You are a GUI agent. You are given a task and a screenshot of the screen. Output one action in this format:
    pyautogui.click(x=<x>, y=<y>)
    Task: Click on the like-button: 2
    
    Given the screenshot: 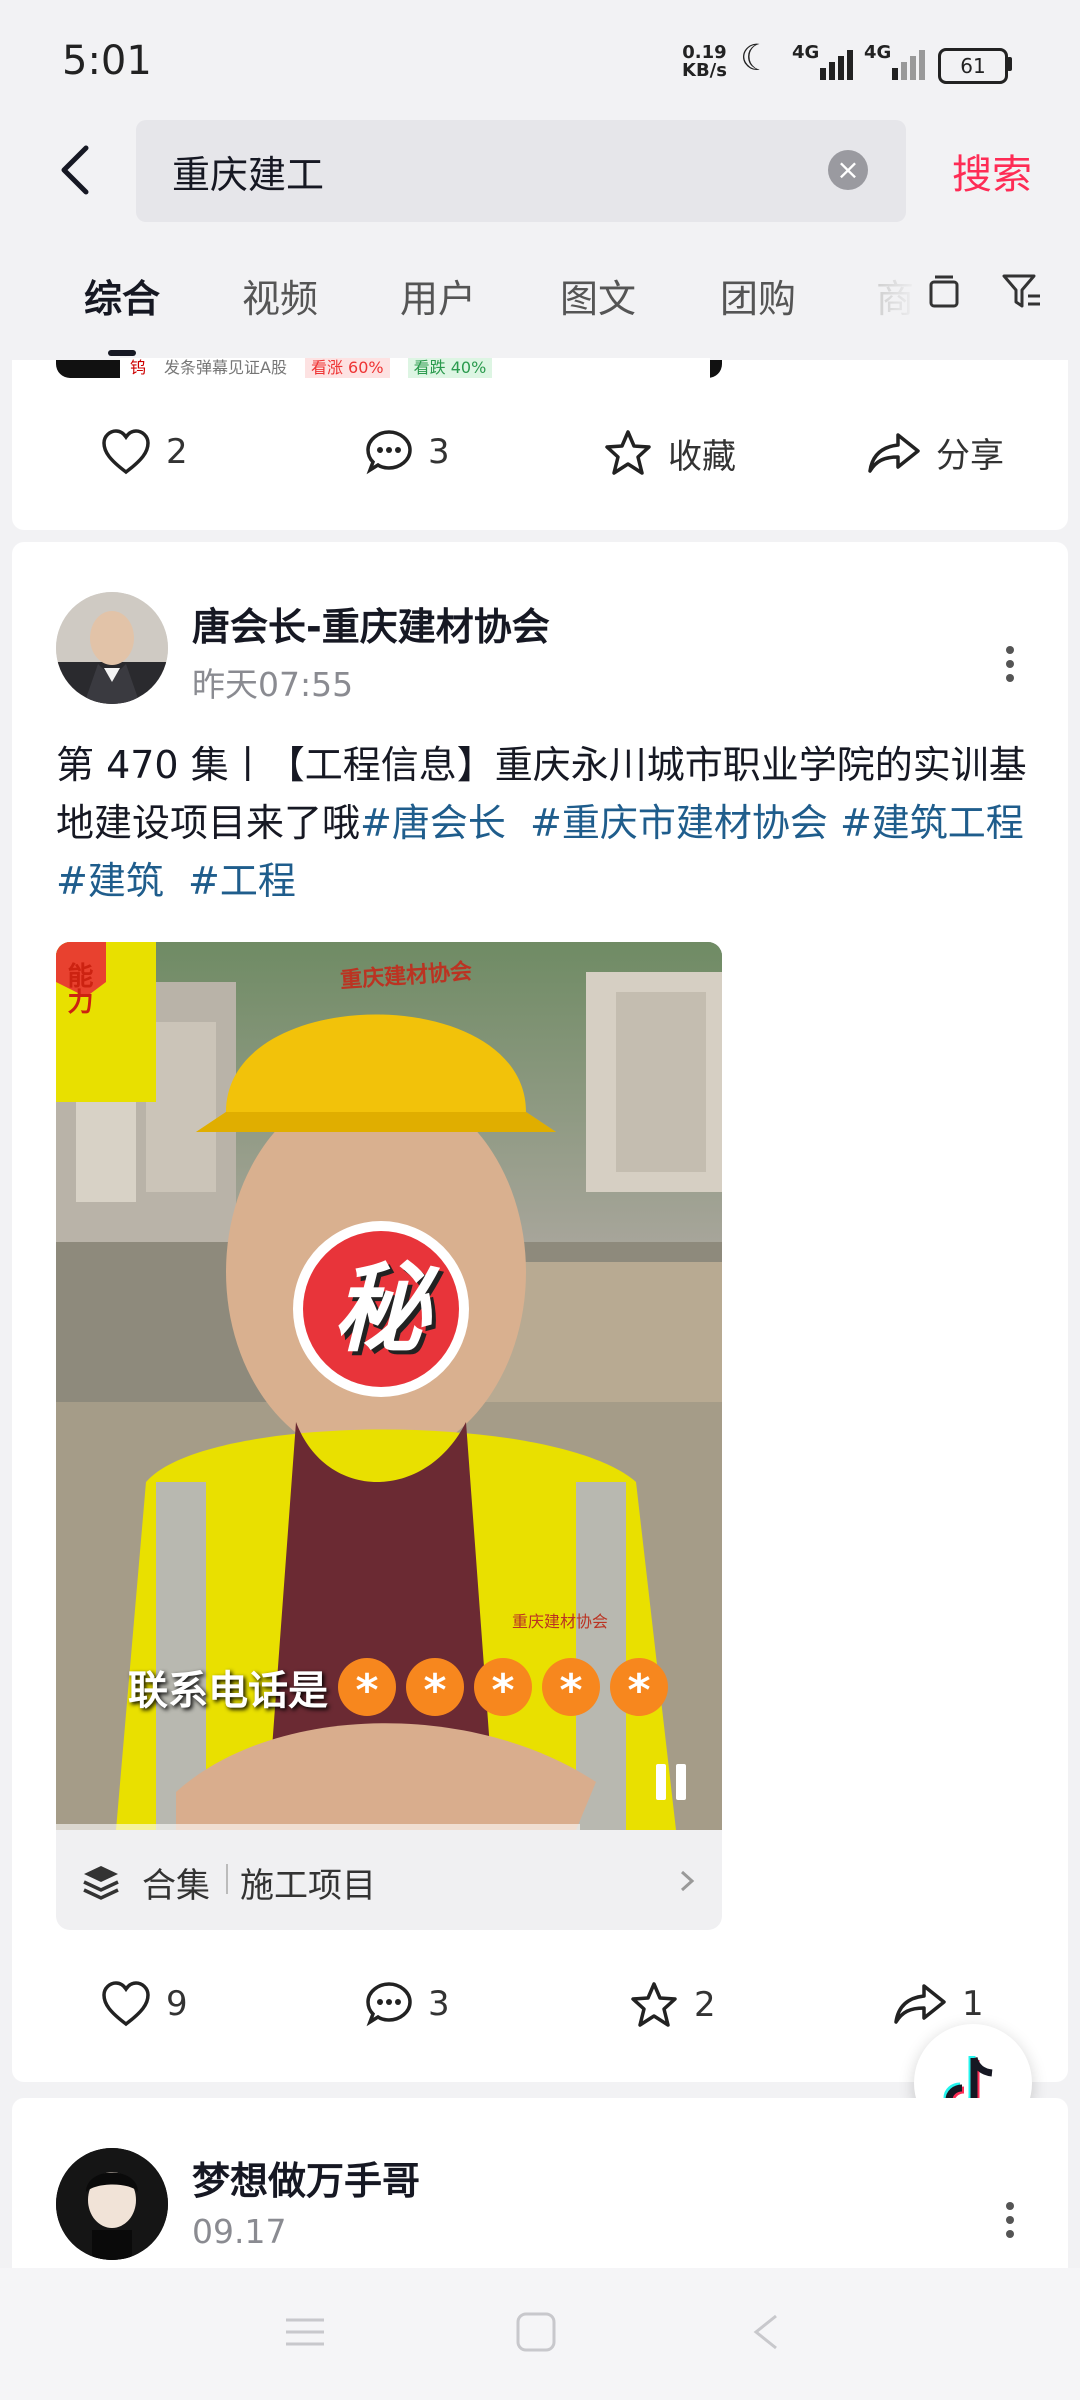 What is the action you would take?
    pyautogui.click(x=144, y=452)
    